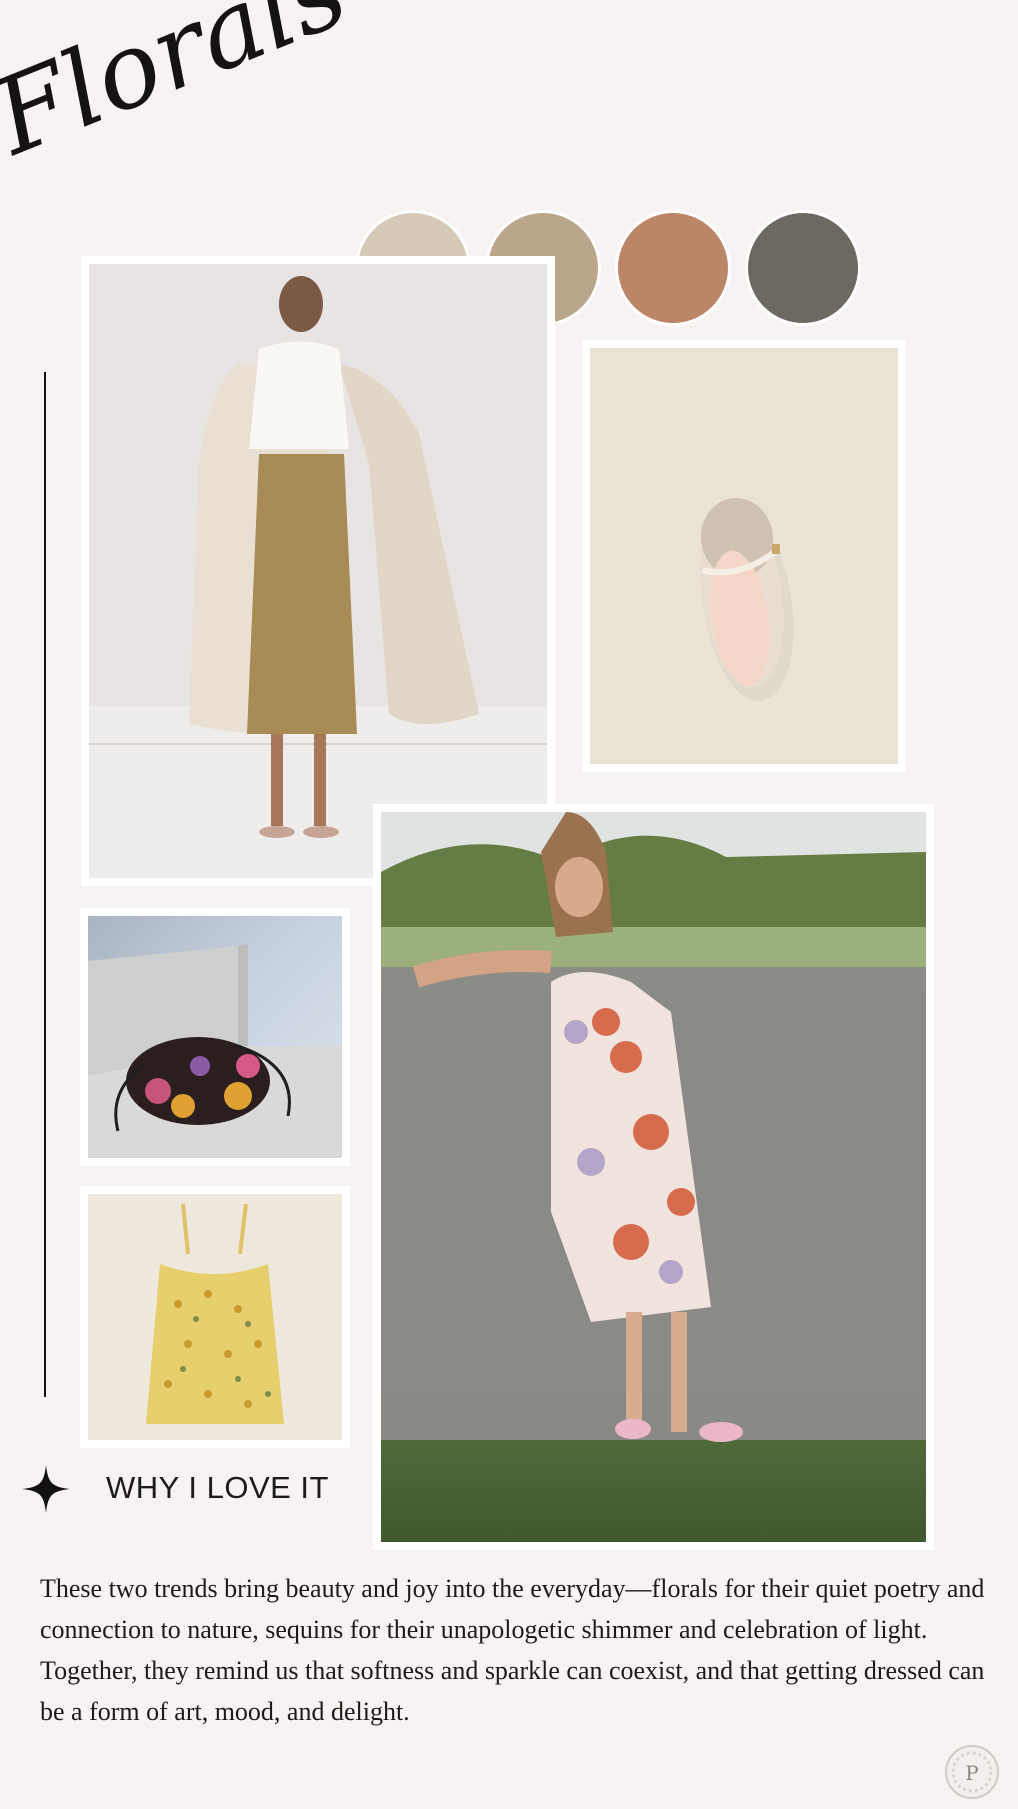  I want to click on watermark-logo: P, so click(972, 1772).